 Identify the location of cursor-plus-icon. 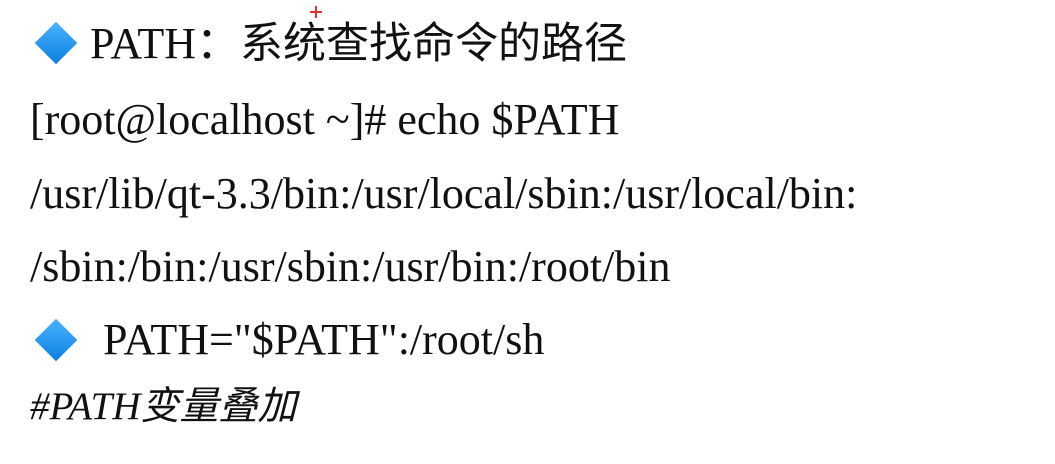
(316, 12).